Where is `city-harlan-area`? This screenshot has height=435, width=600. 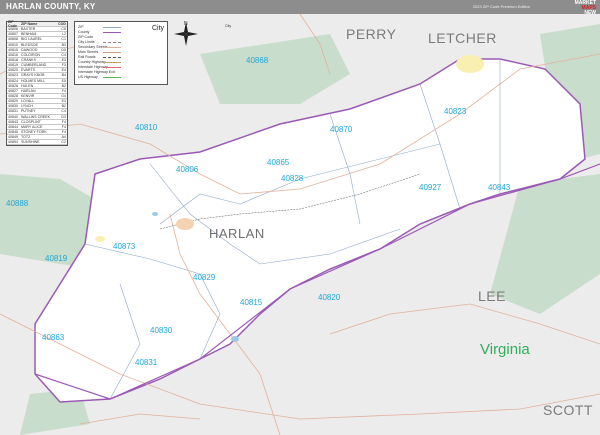 city-harlan-area is located at coordinates (185, 224).